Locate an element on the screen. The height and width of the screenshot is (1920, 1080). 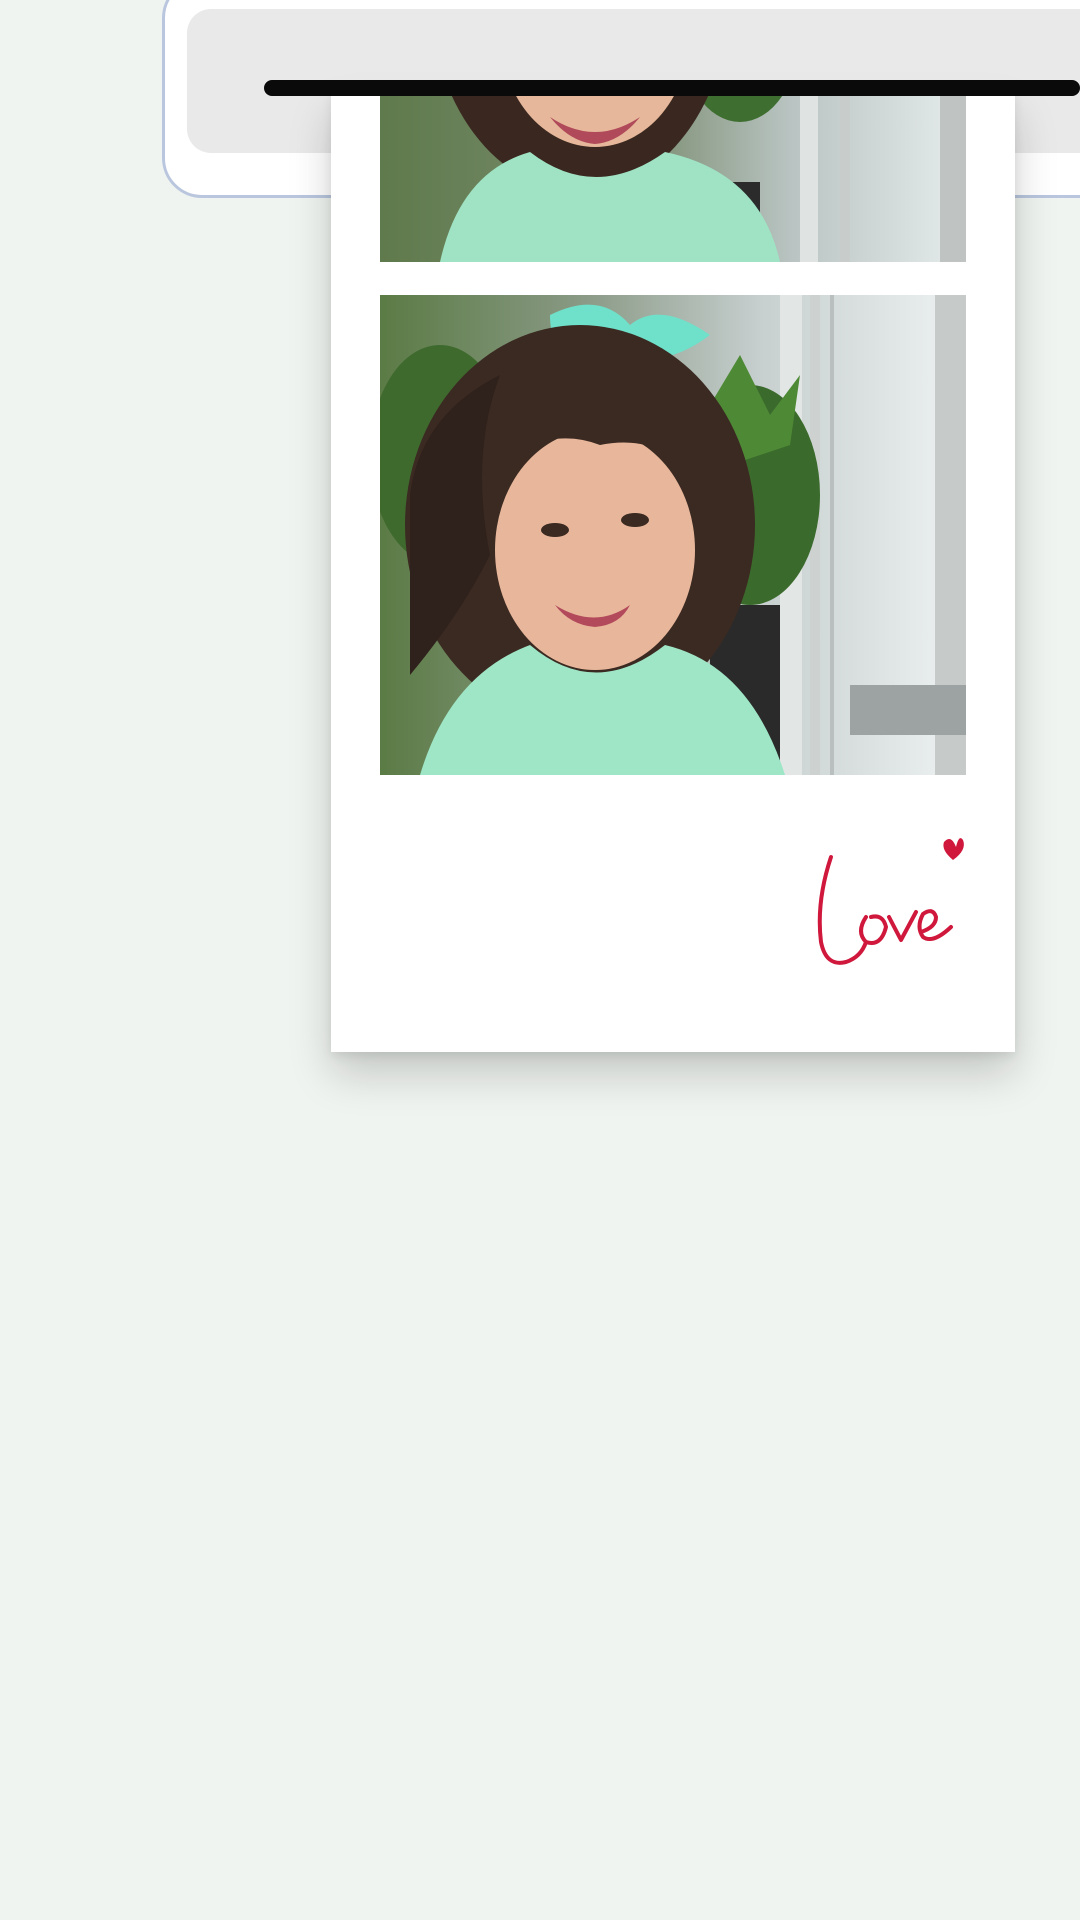
photo-bottom is located at coordinates (673, 535).